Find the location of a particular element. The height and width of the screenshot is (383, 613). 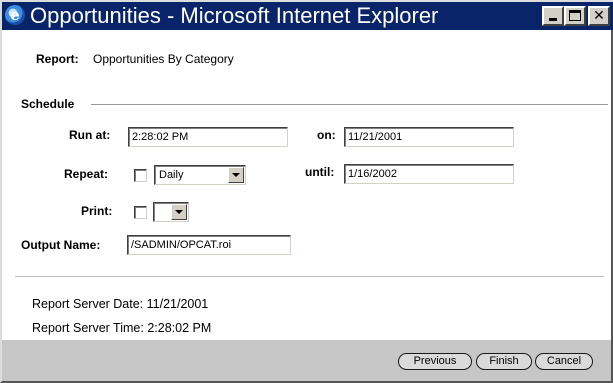

button-bar: Previous Finish Cancel is located at coordinates (306, 360).